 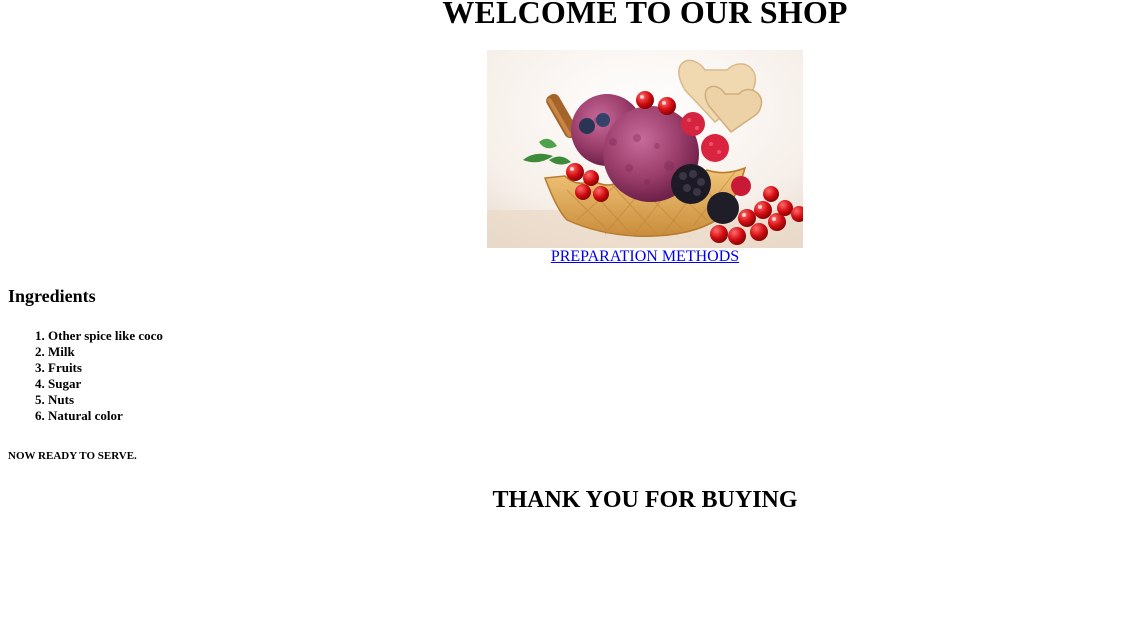 What do you see at coordinates (105, 336) in the screenshot?
I see `ingredient-item: Other spice like coco` at bounding box center [105, 336].